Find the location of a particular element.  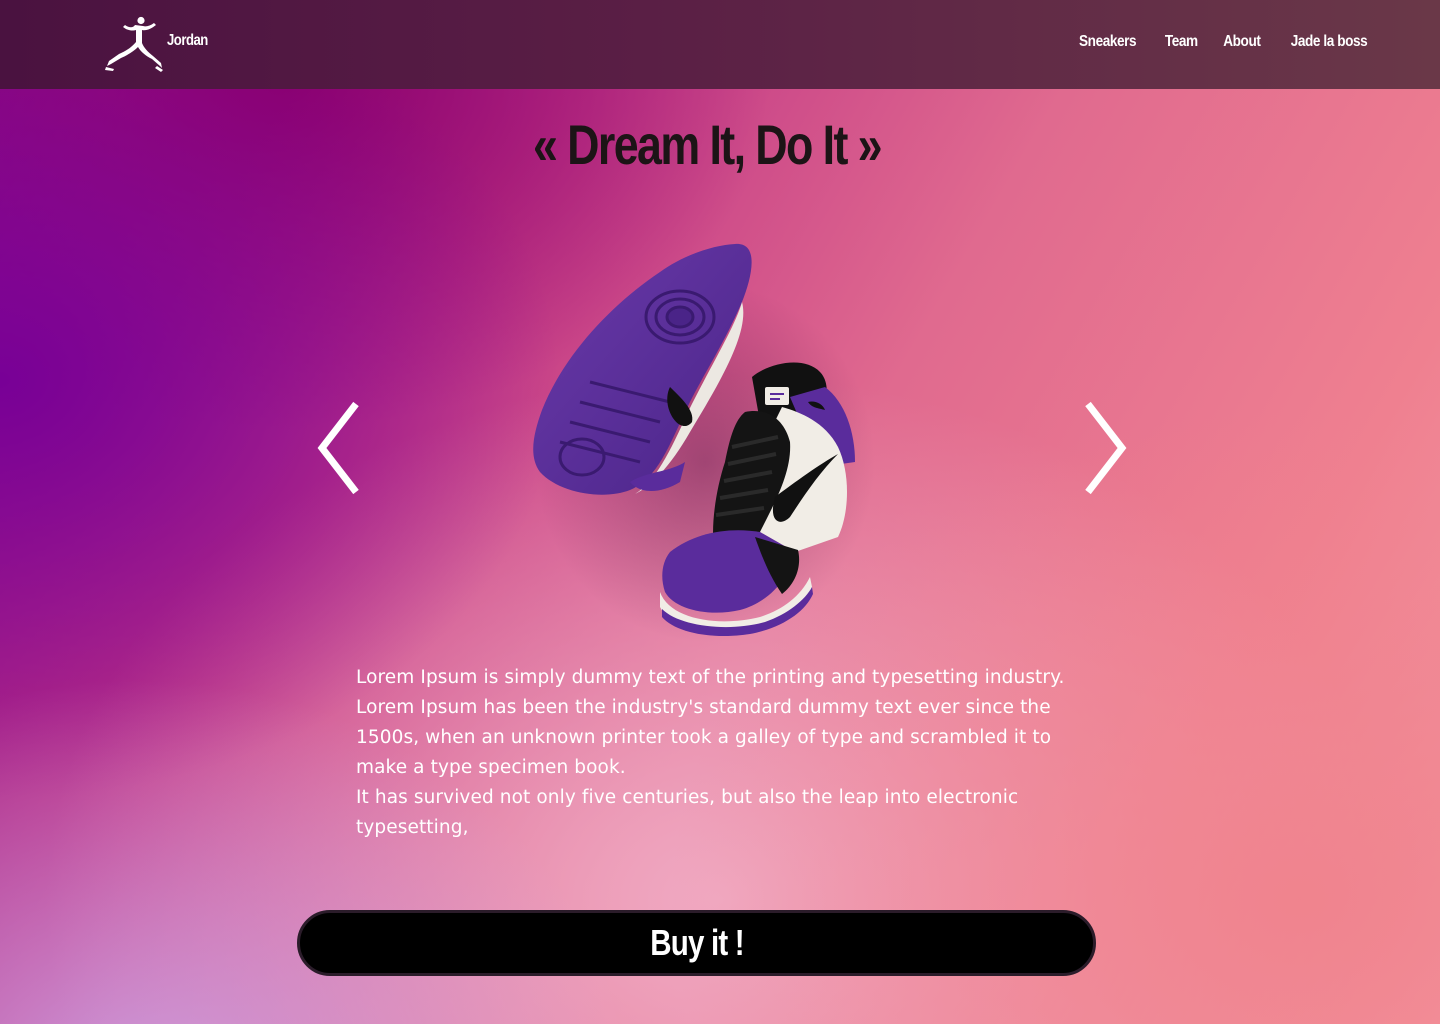

sneaker-pair-image is located at coordinates (700, 437).